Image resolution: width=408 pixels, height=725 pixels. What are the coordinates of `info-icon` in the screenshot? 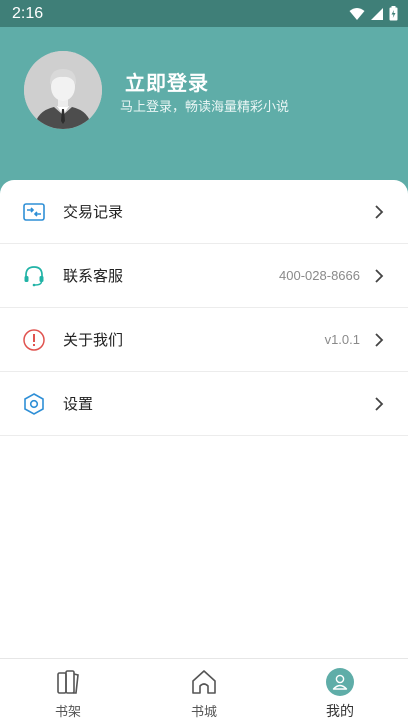 It's located at (34, 340).